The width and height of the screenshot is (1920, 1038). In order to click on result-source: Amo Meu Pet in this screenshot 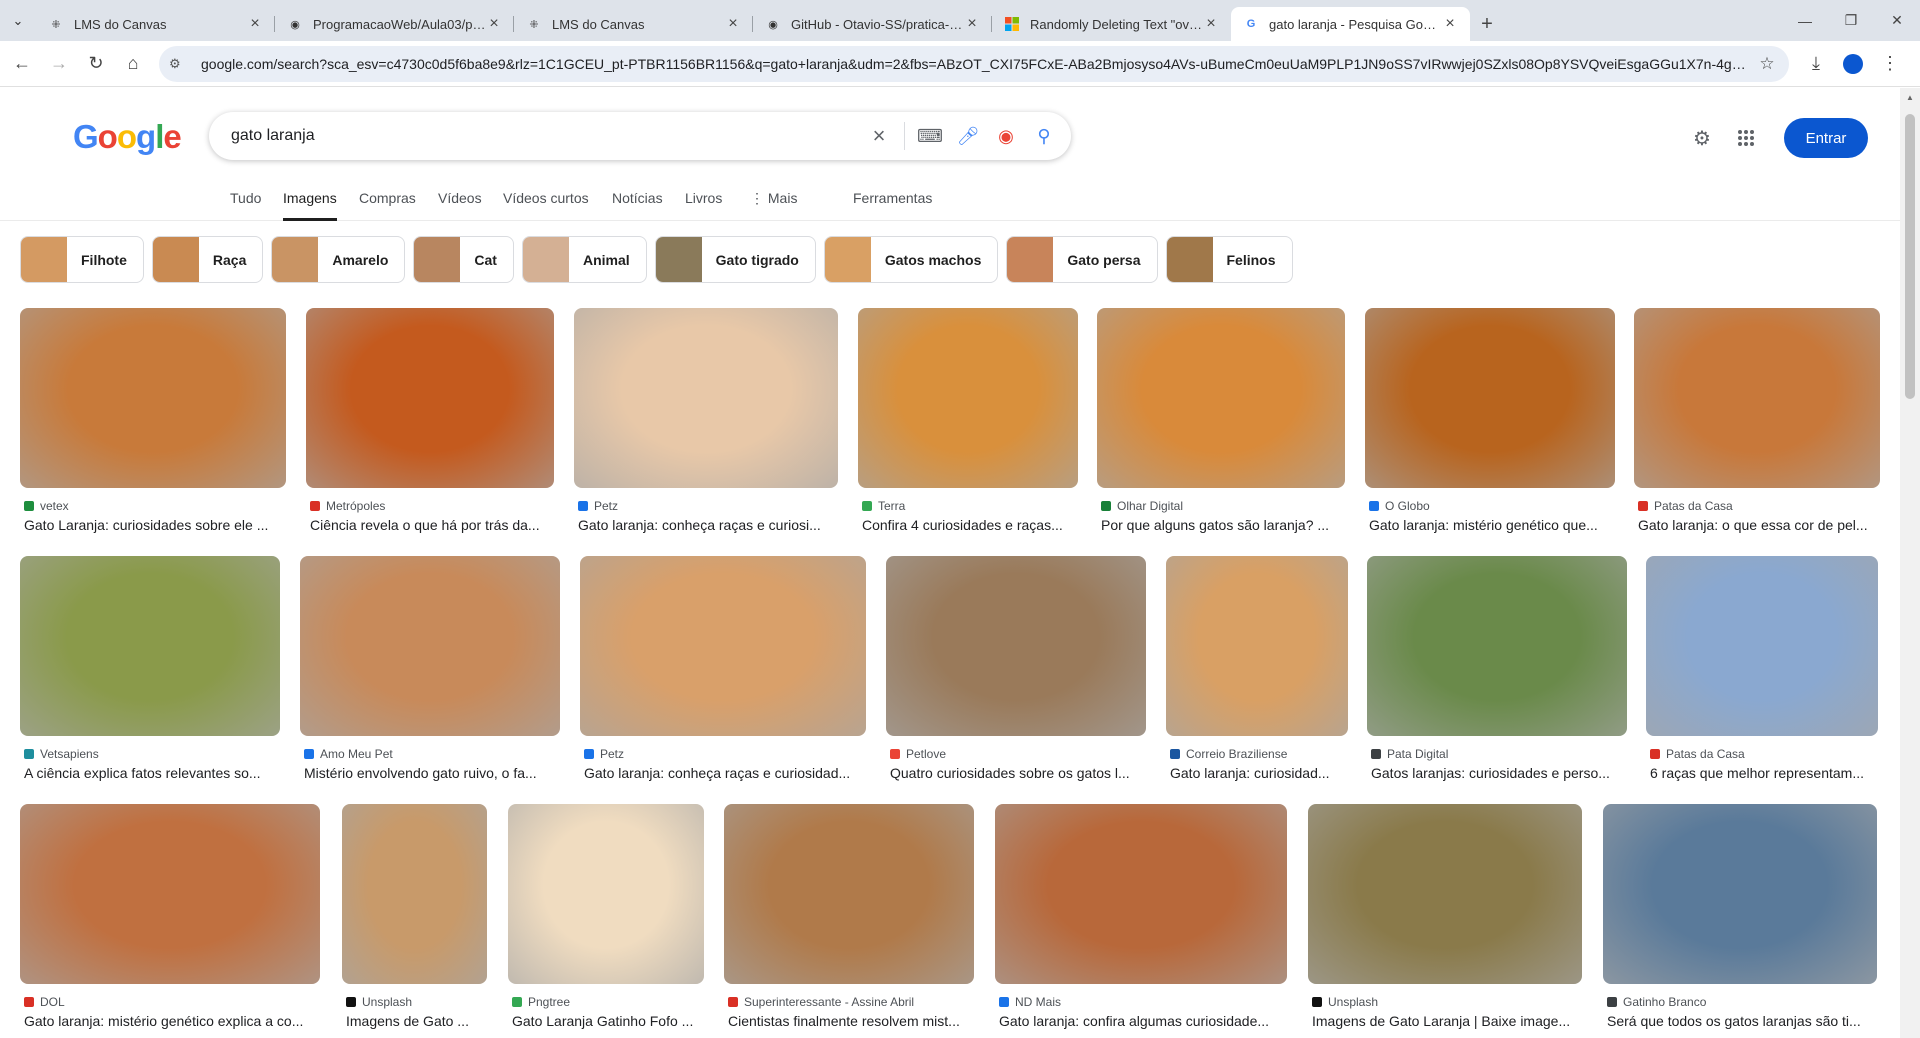, I will do `click(431, 754)`.